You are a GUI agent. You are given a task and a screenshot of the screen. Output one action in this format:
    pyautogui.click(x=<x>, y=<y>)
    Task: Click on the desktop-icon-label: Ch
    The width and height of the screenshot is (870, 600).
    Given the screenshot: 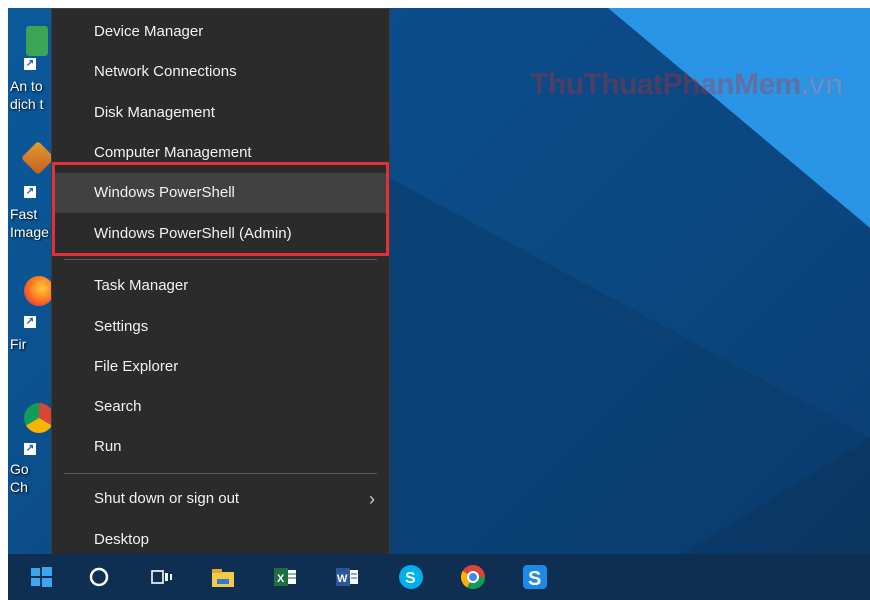 What is the action you would take?
    pyautogui.click(x=19, y=487)
    